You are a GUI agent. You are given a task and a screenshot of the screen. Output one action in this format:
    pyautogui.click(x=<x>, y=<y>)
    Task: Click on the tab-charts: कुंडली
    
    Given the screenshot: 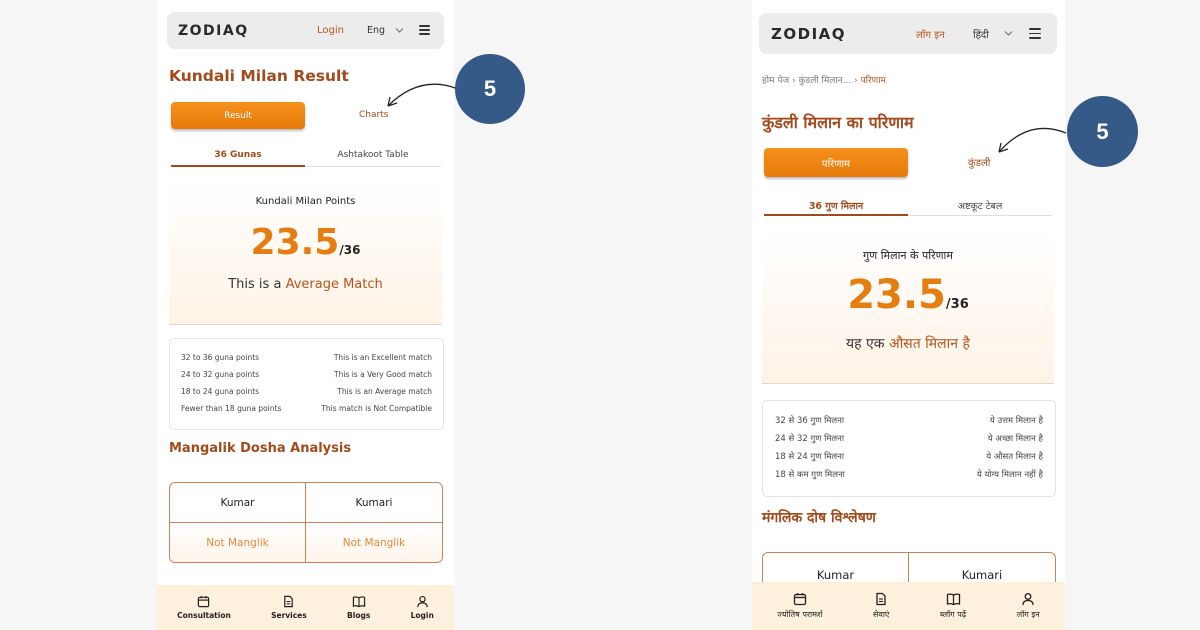 What is the action you would take?
    pyautogui.click(x=979, y=162)
    